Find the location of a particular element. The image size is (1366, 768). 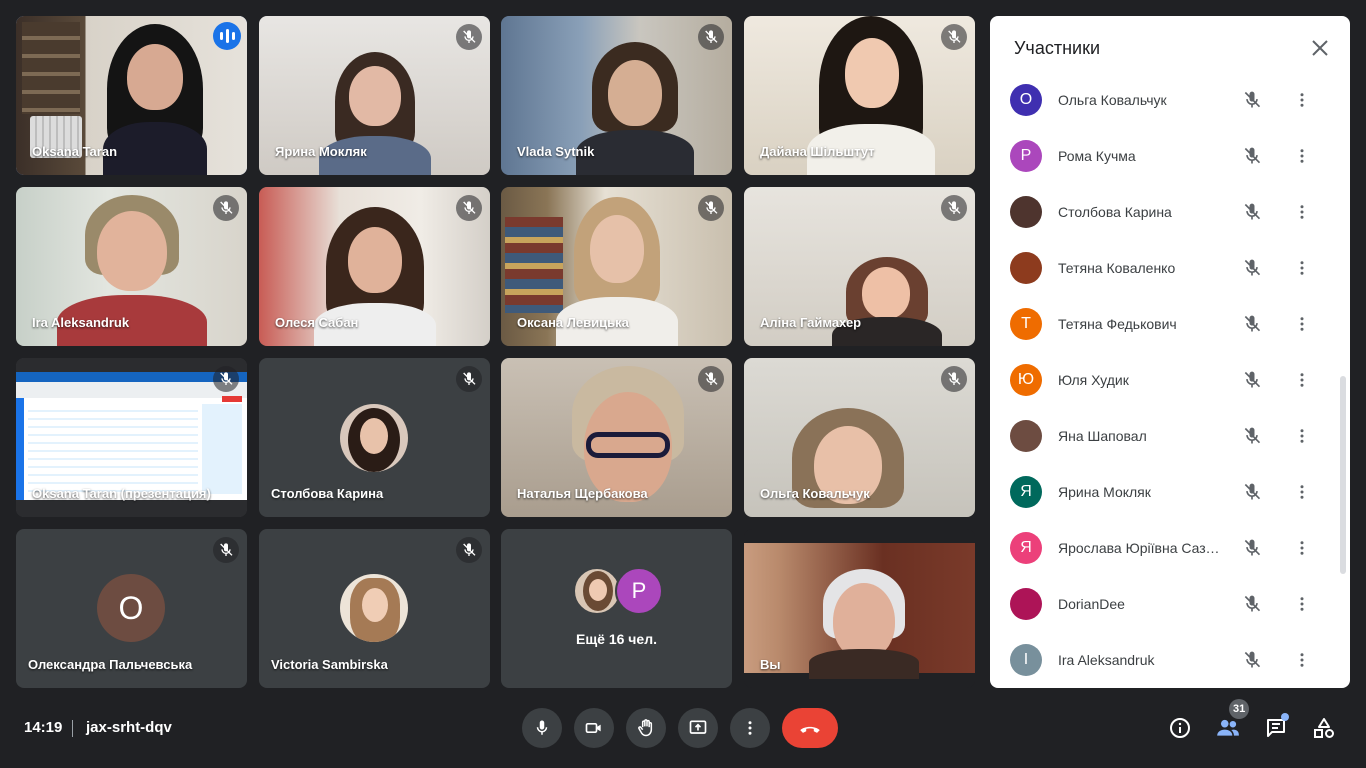

leave-call-button is located at coordinates (810, 728).